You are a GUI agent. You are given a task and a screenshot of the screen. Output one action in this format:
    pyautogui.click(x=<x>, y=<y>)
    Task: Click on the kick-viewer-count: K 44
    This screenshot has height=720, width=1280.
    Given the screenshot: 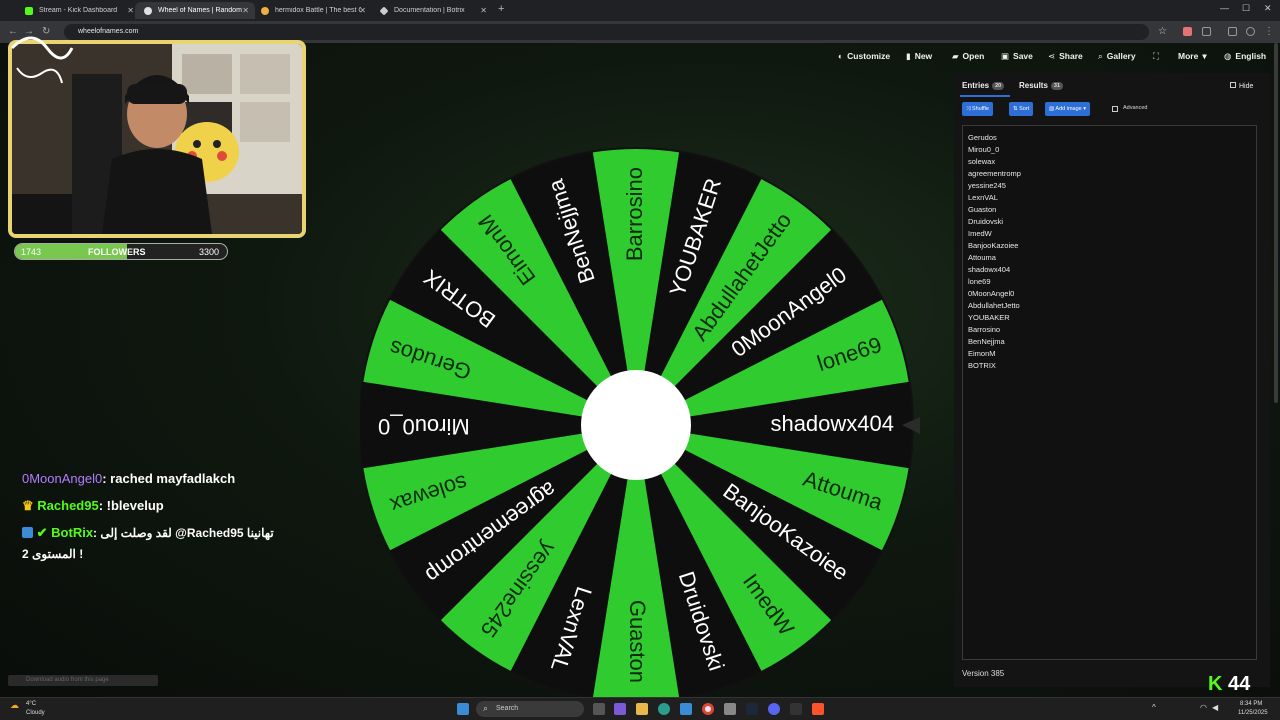 What is the action you would take?
    pyautogui.click(x=1229, y=684)
    